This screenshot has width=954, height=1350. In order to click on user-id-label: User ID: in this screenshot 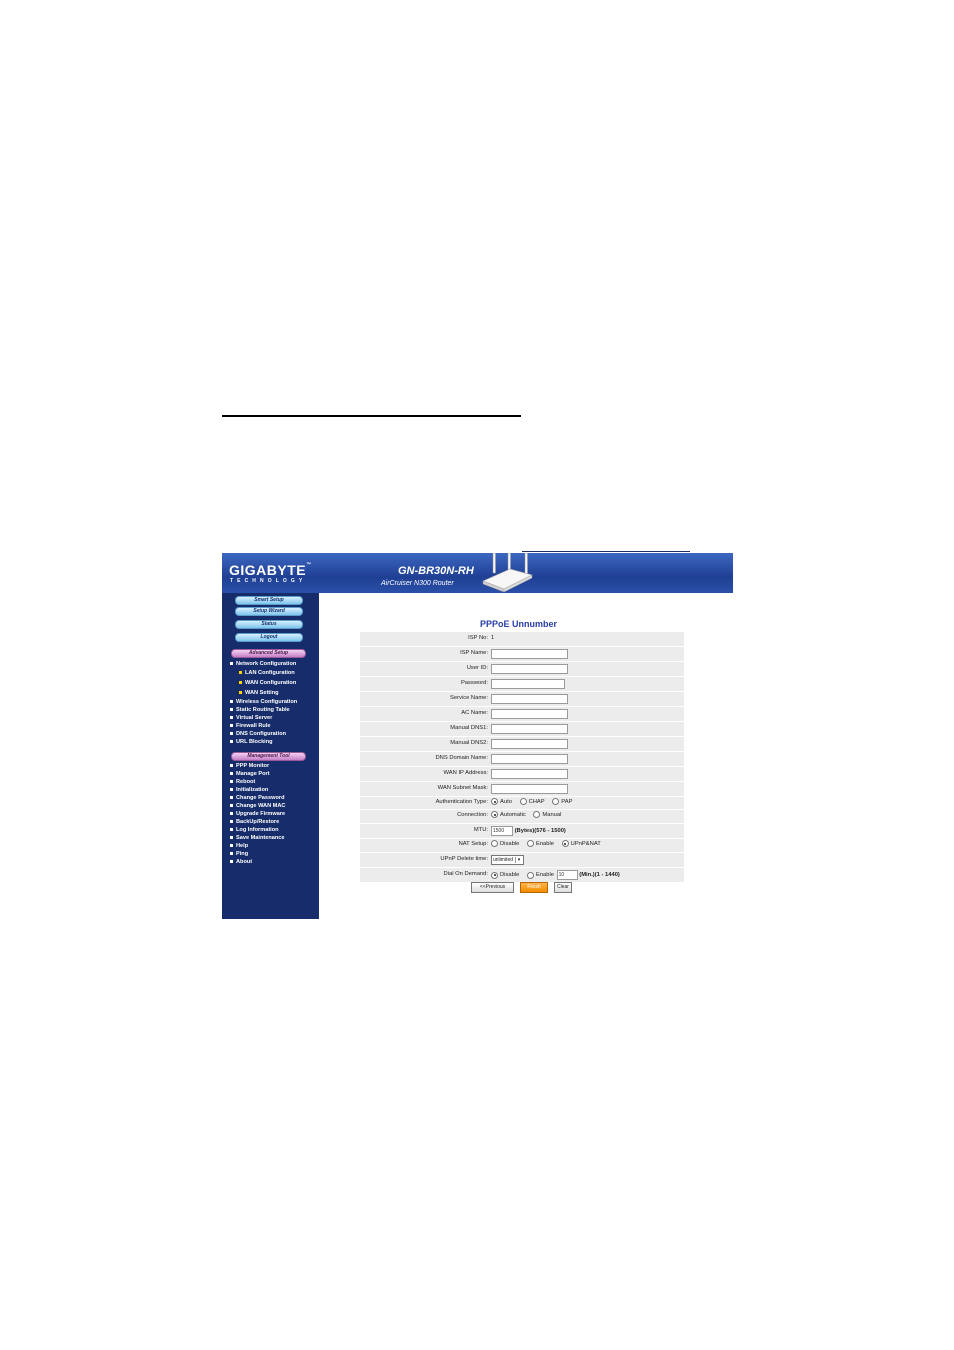, I will do `click(477, 668)`.